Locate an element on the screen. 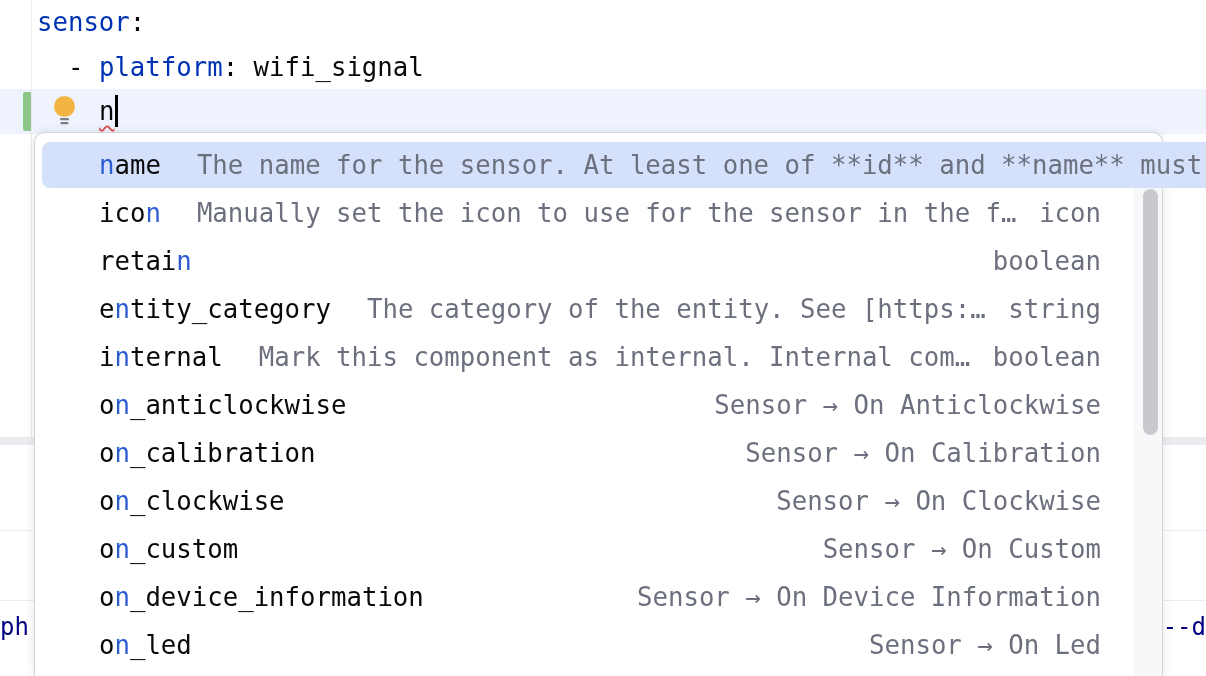  code-fragment: --d is located at coordinates (1184, 627).